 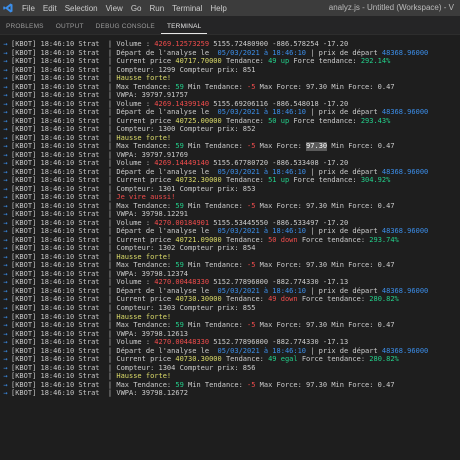 What do you see at coordinates (152, 214) in the screenshot?
I see `log-segment: VWPA: 39798.12291` at bounding box center [152, 214].